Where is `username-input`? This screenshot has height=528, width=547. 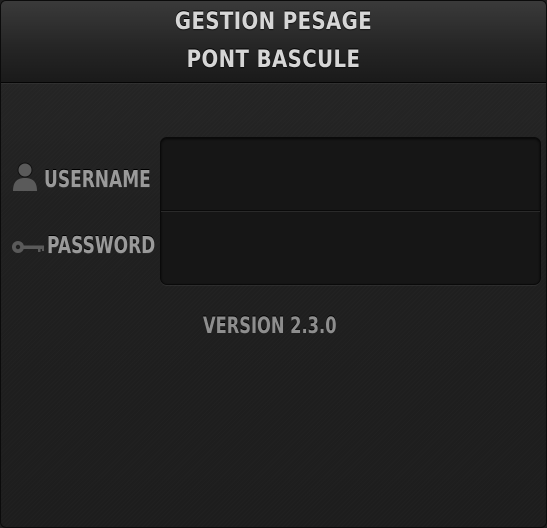 username-input is located at coordinates (350, 174).